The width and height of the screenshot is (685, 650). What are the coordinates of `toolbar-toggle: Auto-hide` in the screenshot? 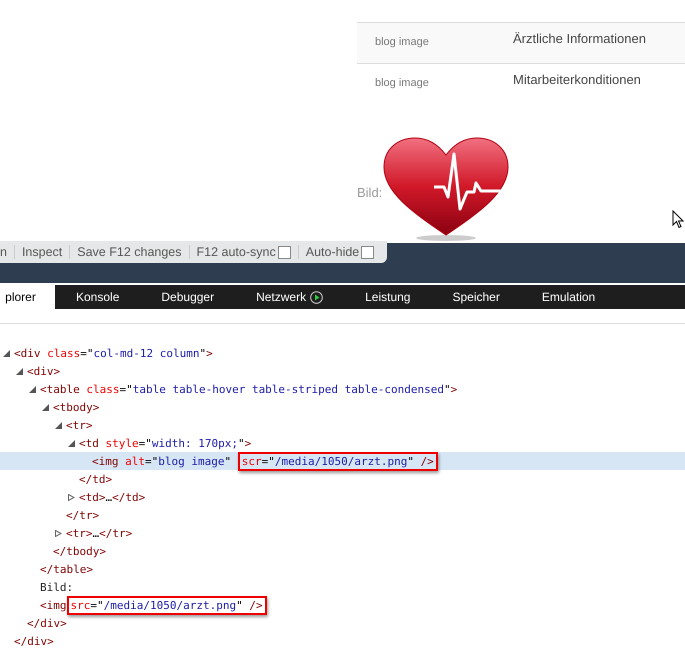 It's located at (340, 252).